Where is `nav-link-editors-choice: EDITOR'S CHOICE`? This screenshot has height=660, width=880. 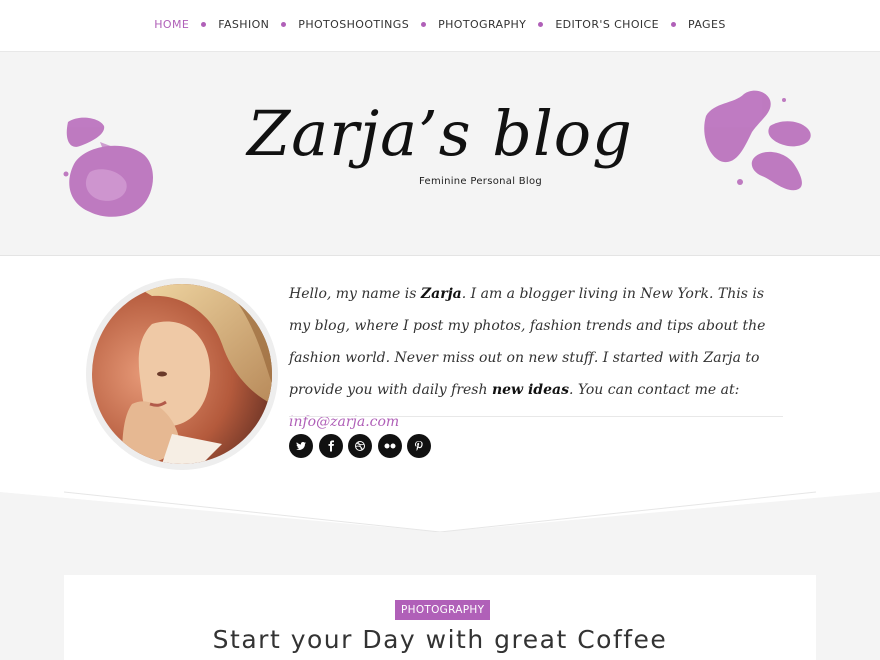 nav-link-editors-choice: EDITOR'S CHOICE is located at coordinates (607, 24).